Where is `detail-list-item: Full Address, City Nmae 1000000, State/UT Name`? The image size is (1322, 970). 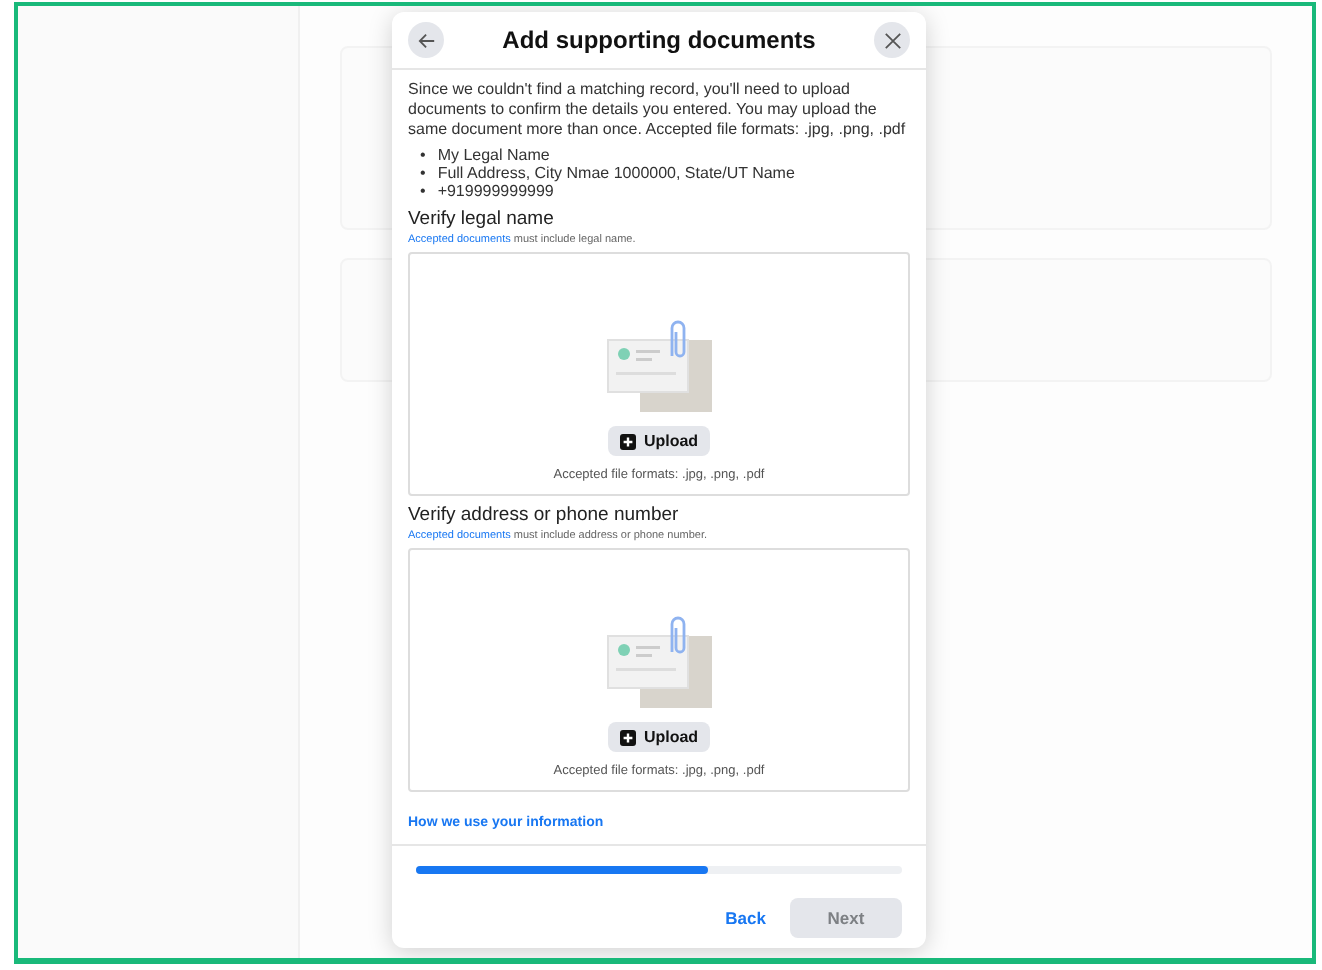 detail-list-item: Full Address, City Nmae 1000000, State/UT Name is located at coordinates (616, 173).